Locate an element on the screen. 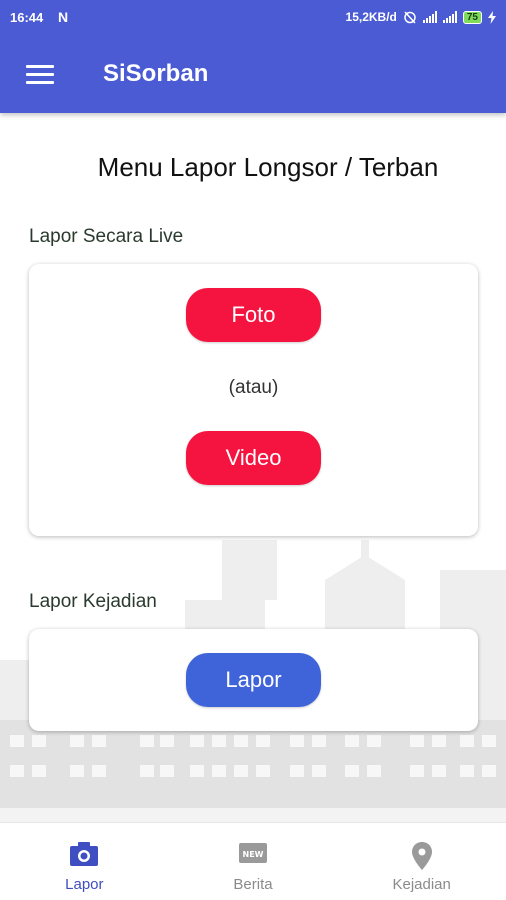 The image size is (506, 900). charging-icon is located at coordinates (492, 17).